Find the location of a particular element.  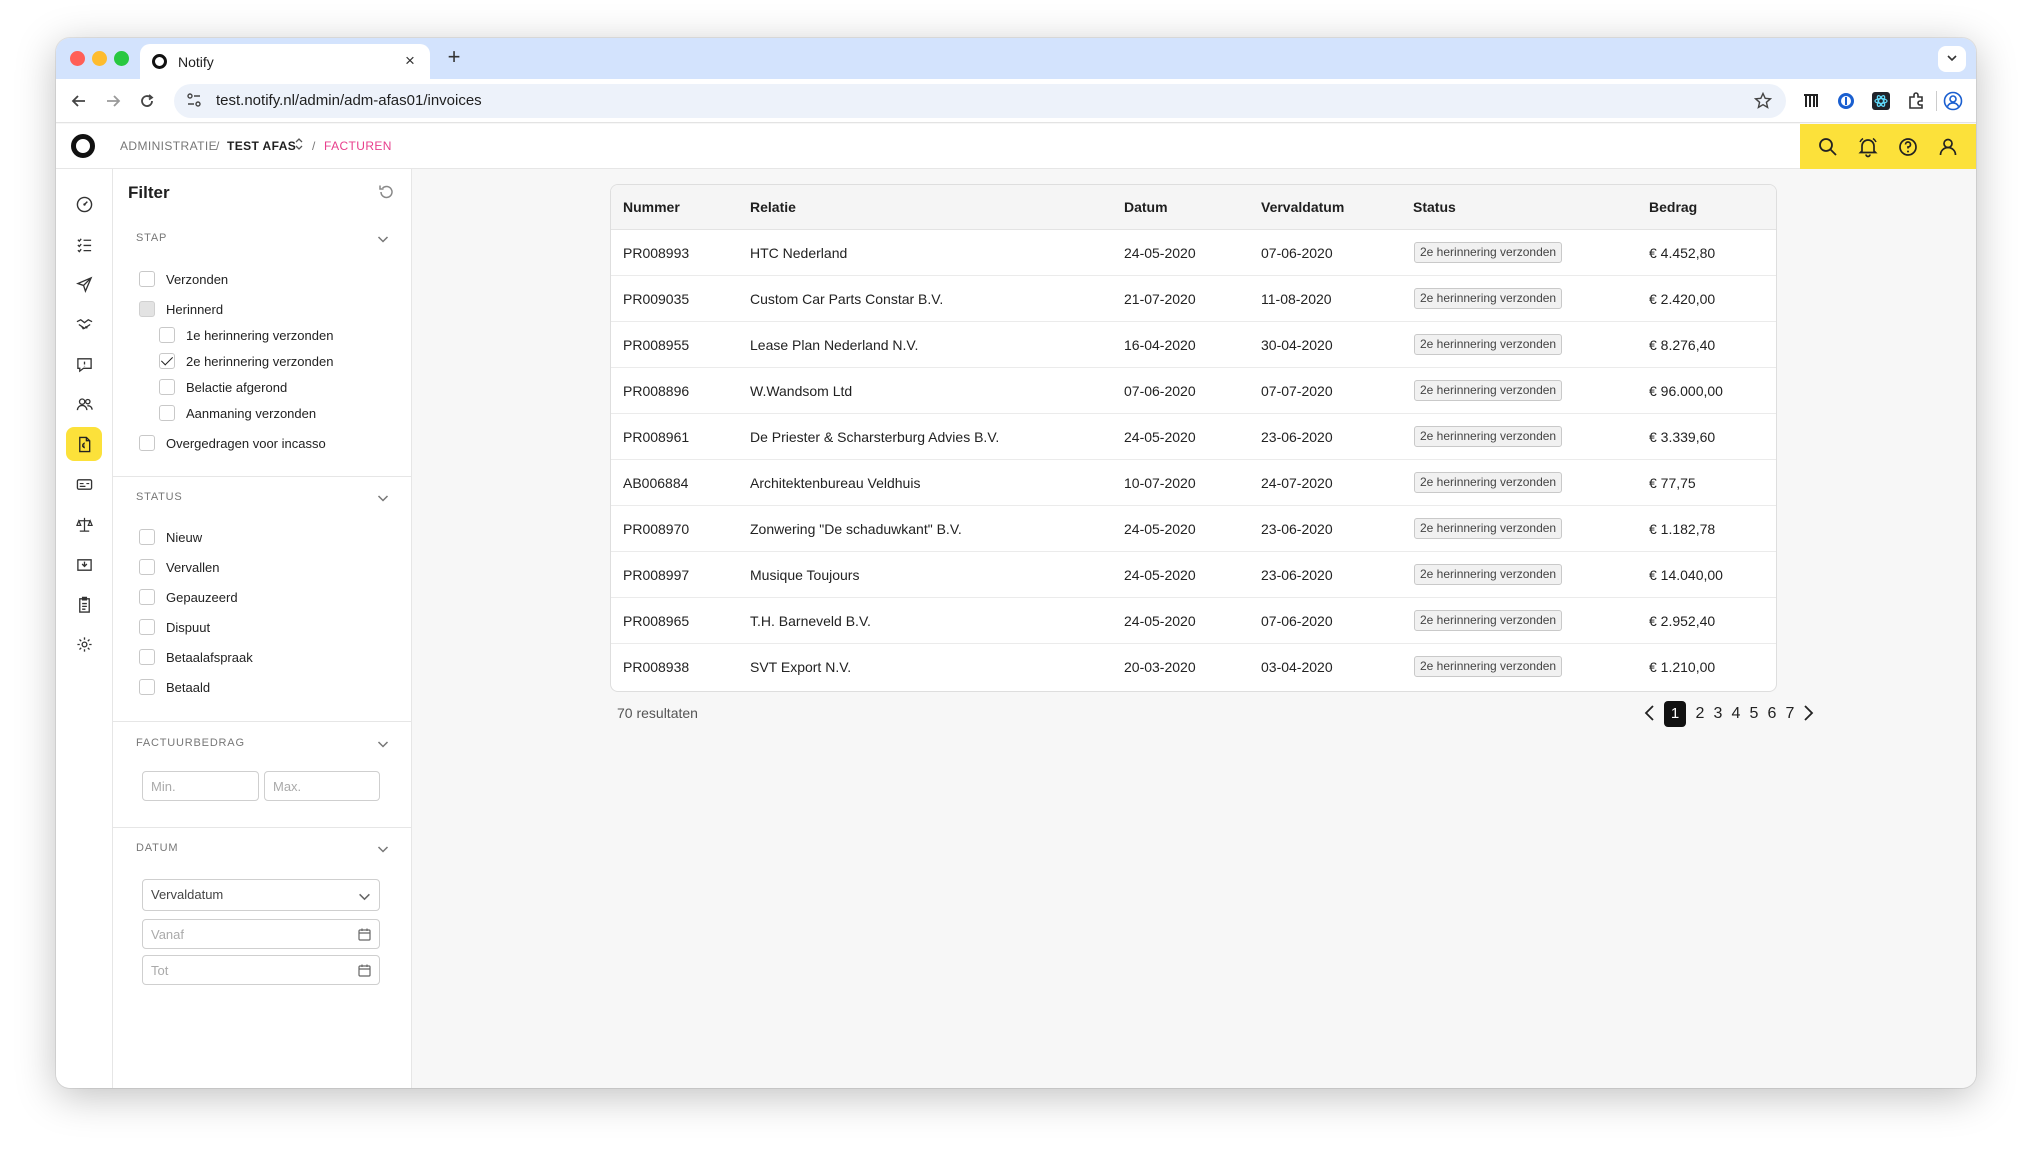

nav-relations is located at coordinates (84, 404).